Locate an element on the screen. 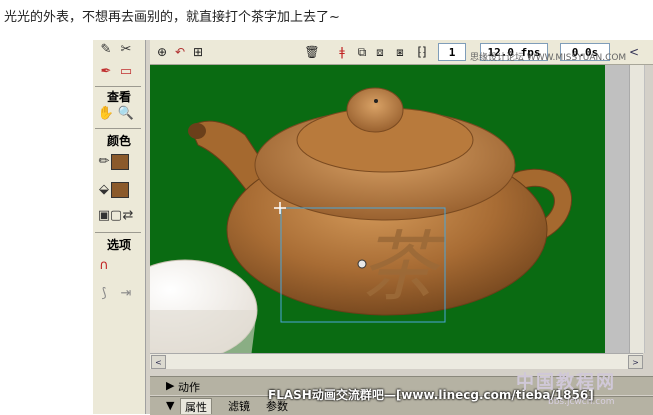 This screenshot has height=415, width=653. lasso-tool-icon: ✂ is located at coordinates (126, 49).